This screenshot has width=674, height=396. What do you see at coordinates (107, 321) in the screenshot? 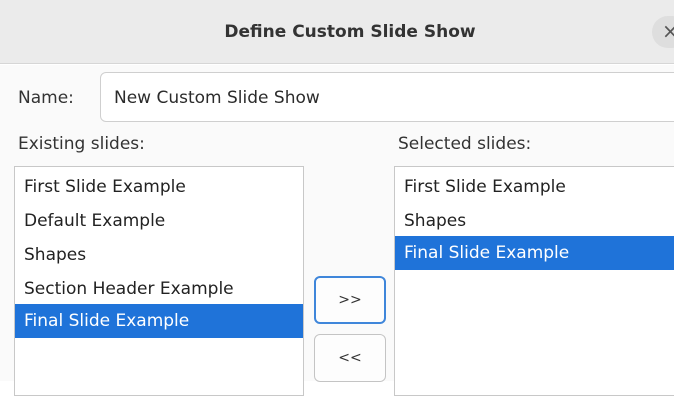
I see `existing-slide-label: Final Slide Example` at bounding box center [107, 321].